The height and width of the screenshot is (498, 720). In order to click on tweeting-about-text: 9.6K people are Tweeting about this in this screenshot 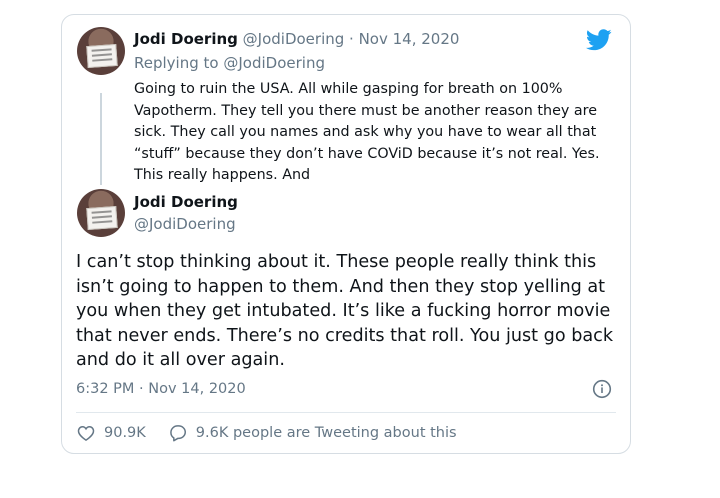, I will do `click(326, 433)`.